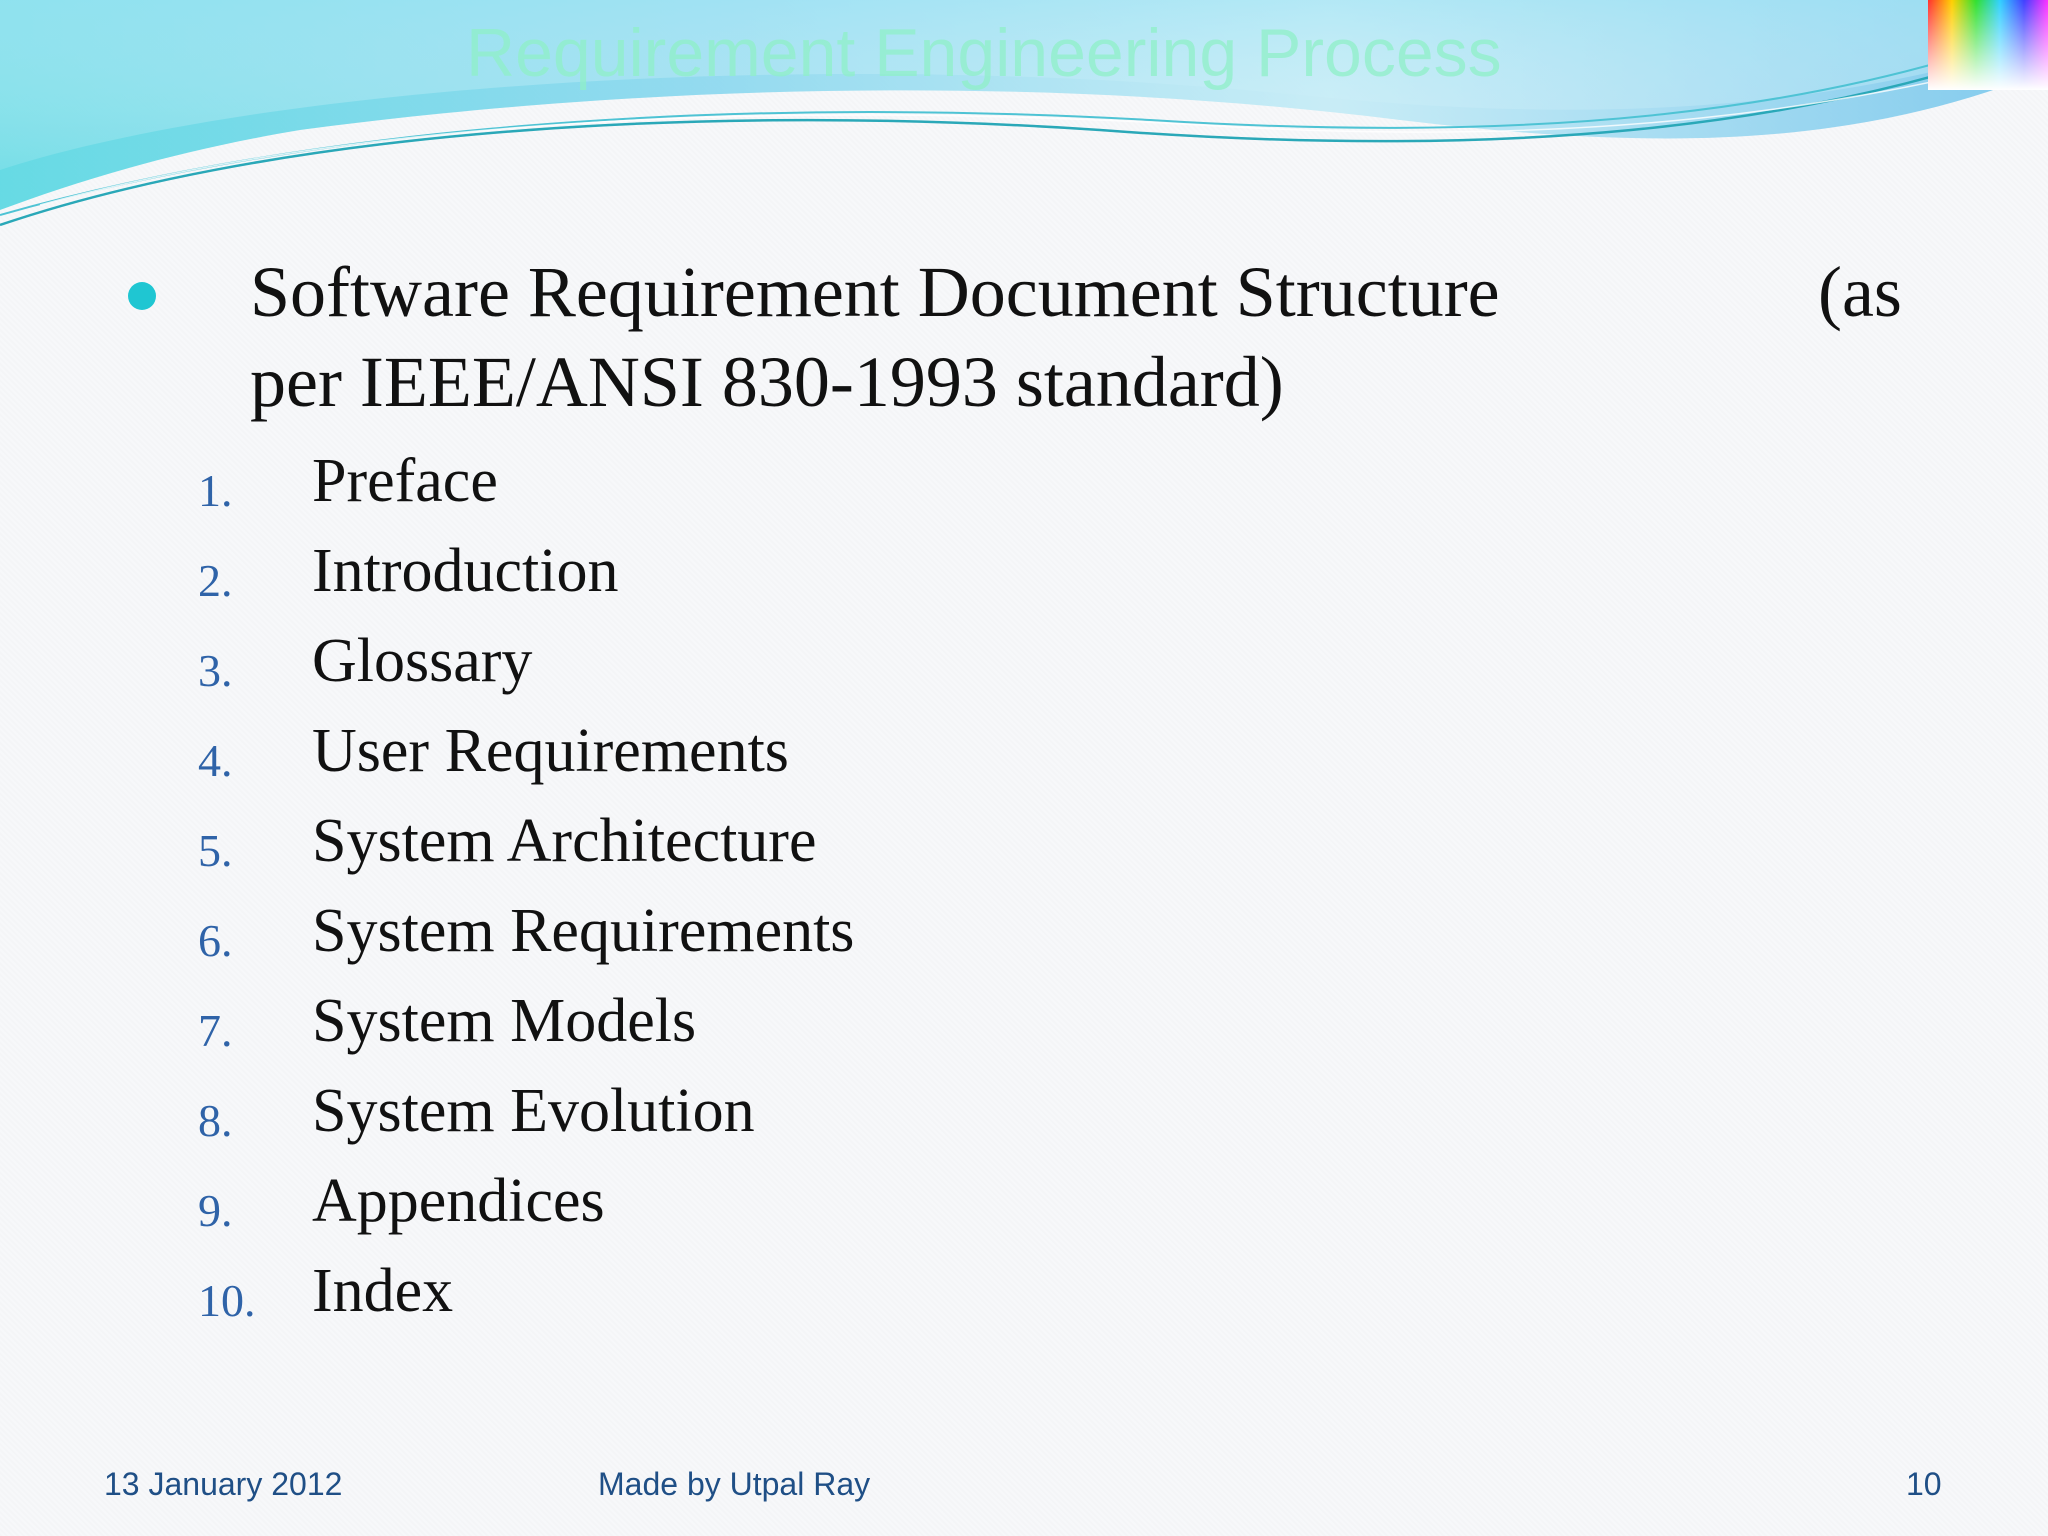 This screenshot has height=1536, width=2048. What do you see at coordinates (600, 666) in the screenshot?
I see `list-item: 3. Glossary` at bounding box center [600, 666].